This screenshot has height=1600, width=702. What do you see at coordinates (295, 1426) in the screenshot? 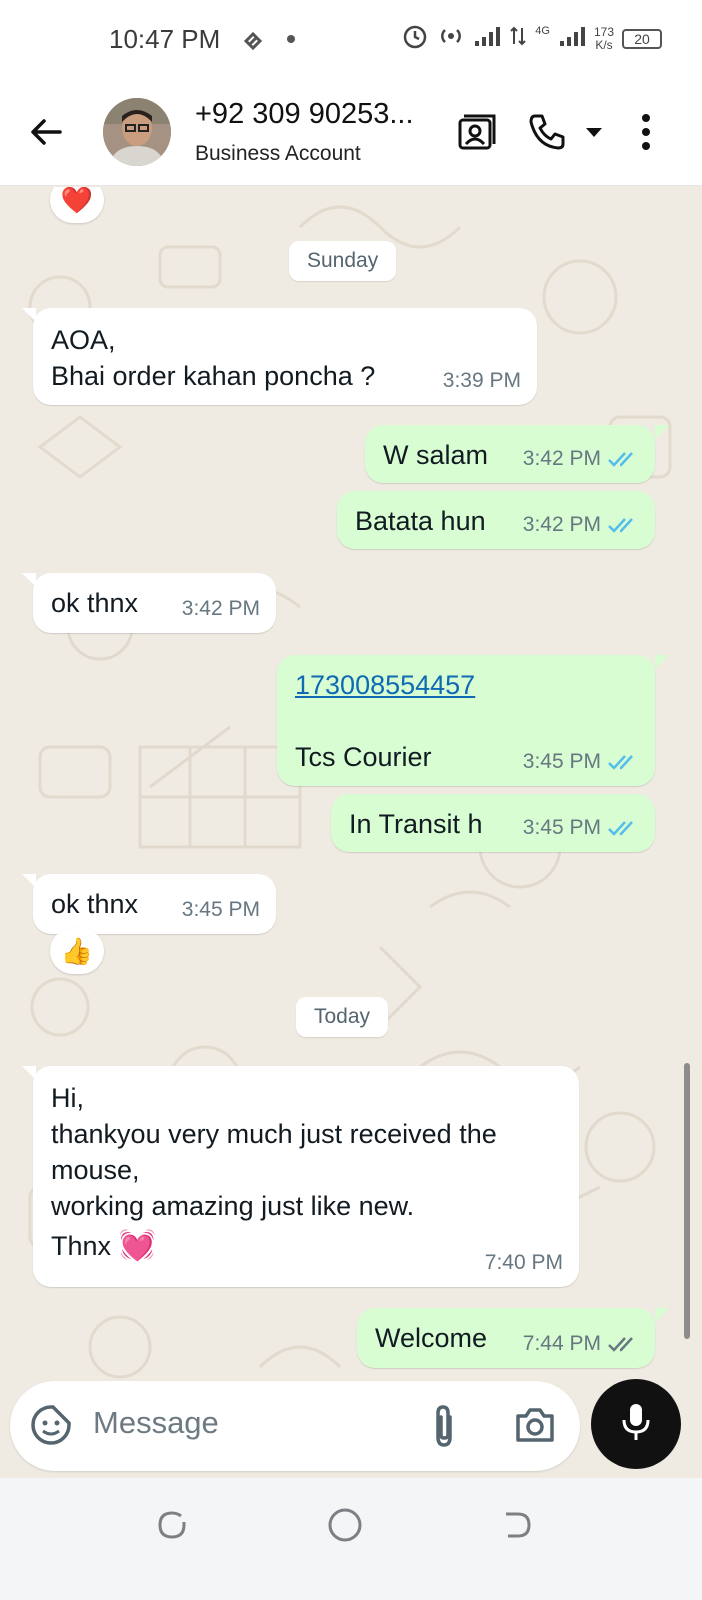
I see `message-composer: Message` at bounding box center [295, 1426].